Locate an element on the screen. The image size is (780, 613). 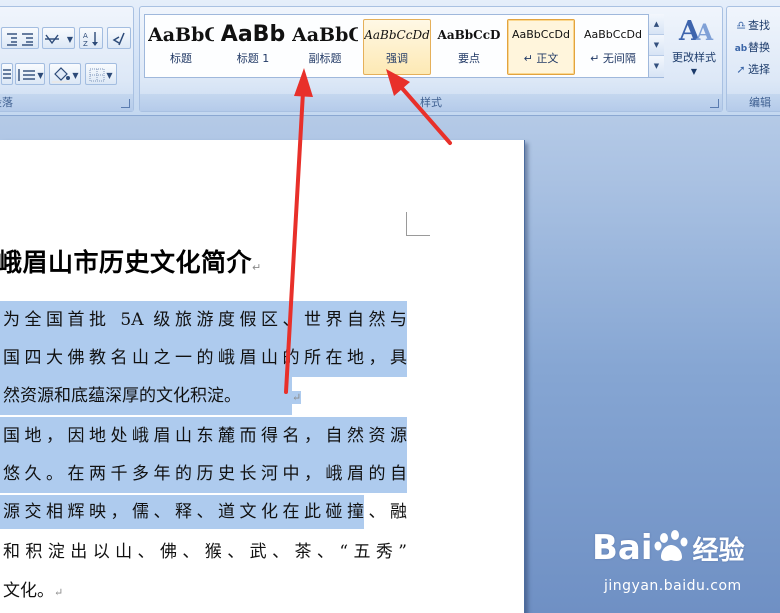
borders-button: ▼ is located at coordinates (101, 74).